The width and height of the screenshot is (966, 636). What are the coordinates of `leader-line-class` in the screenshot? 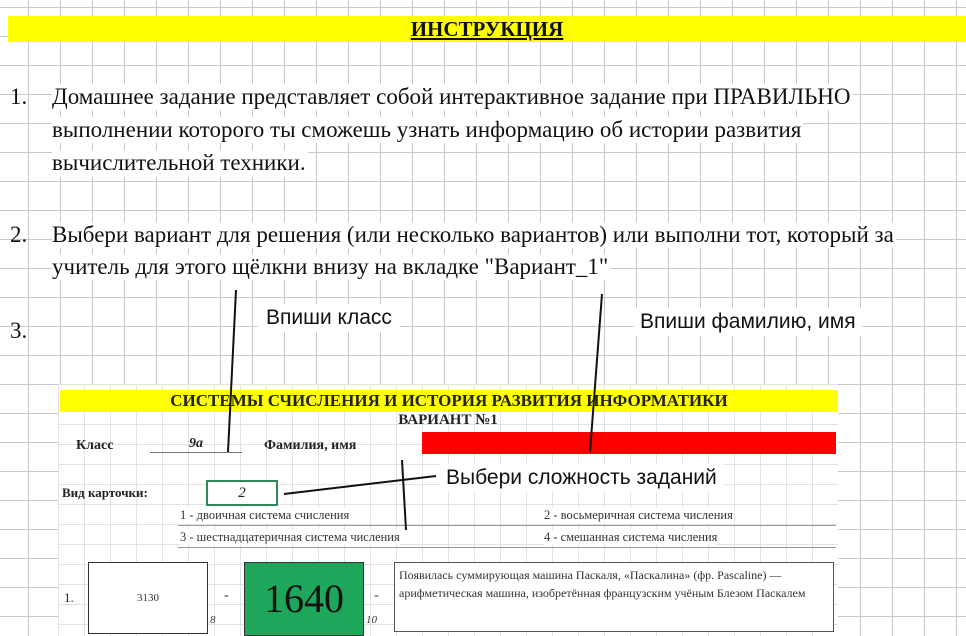 It's located at (232, 371).